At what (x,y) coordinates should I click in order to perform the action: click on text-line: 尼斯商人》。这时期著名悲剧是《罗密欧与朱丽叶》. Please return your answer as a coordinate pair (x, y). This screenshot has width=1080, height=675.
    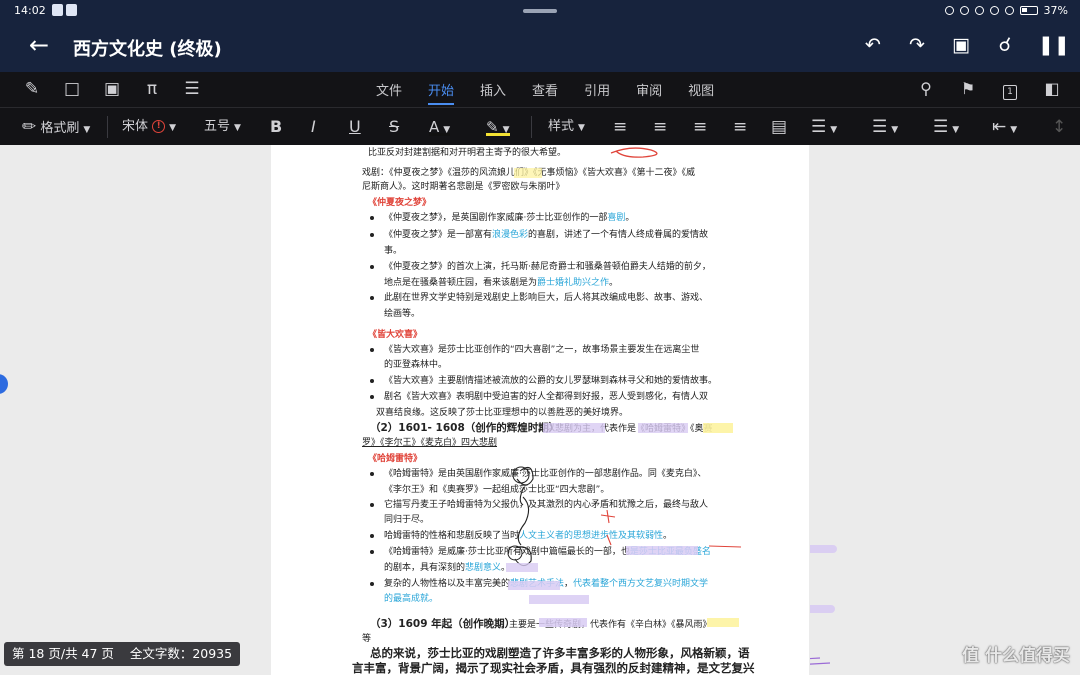
    Looking at the image, I should click on (463, 187).